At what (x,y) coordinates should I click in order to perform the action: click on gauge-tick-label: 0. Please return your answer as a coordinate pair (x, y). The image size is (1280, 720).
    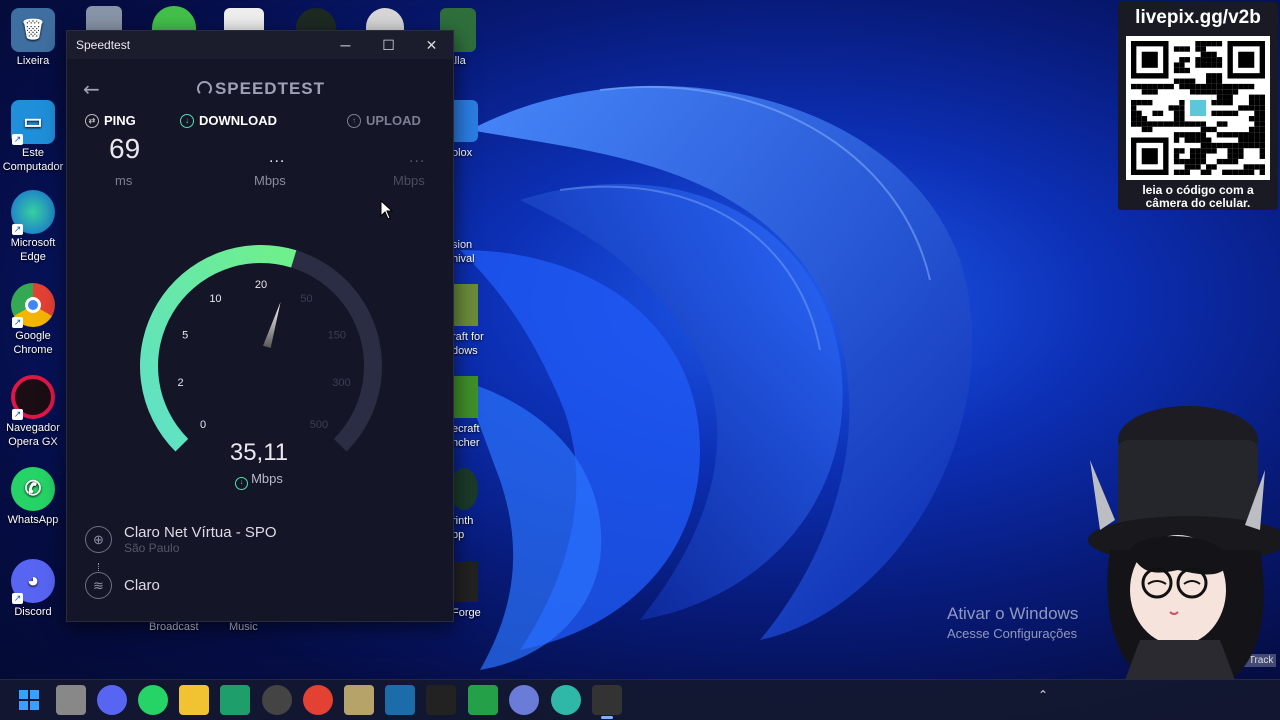
    Looking at the image, I should click on (203, 425).